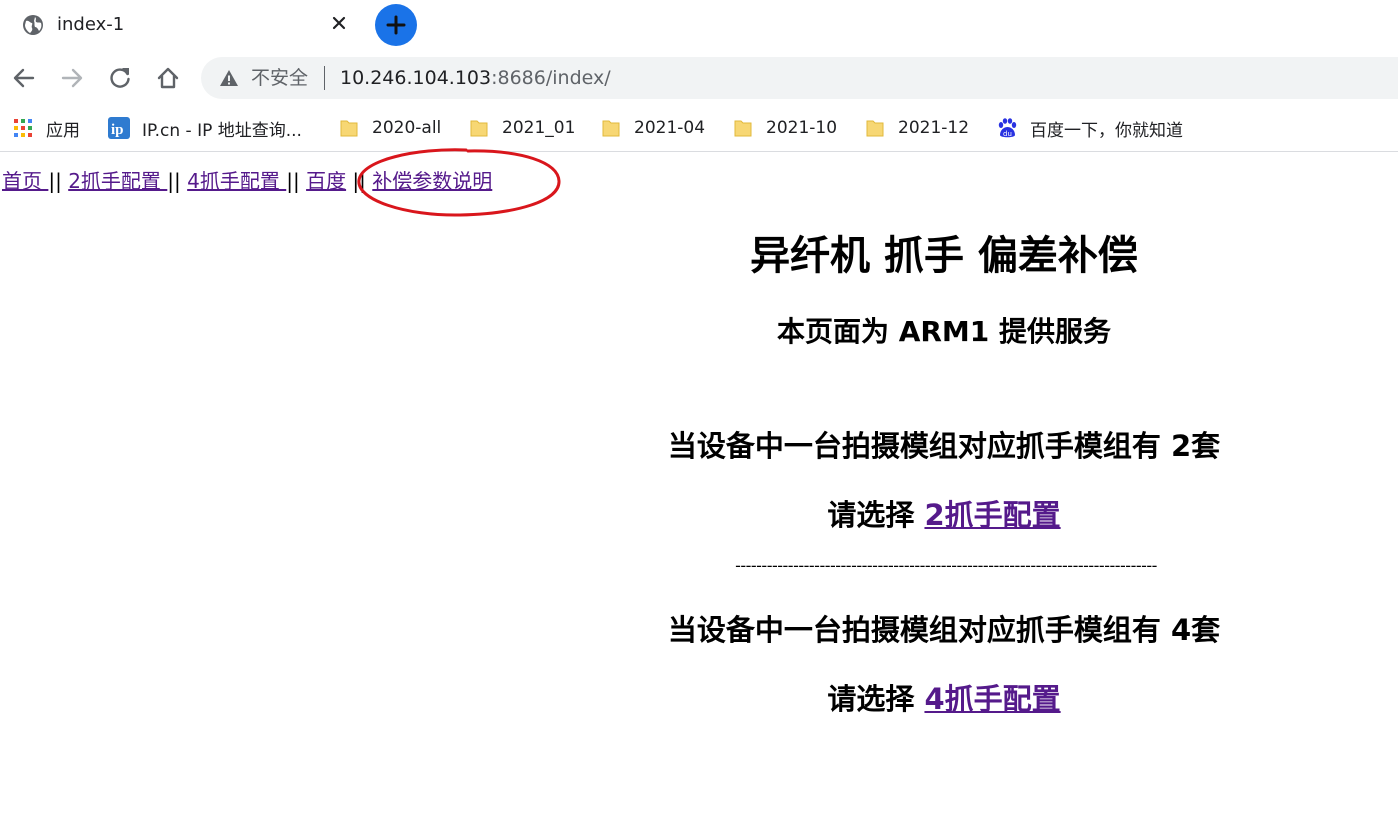 Image resolution: width=1398 pixels, height=831 pixels. I want to click on svg-text: du, so click(1007, 134).